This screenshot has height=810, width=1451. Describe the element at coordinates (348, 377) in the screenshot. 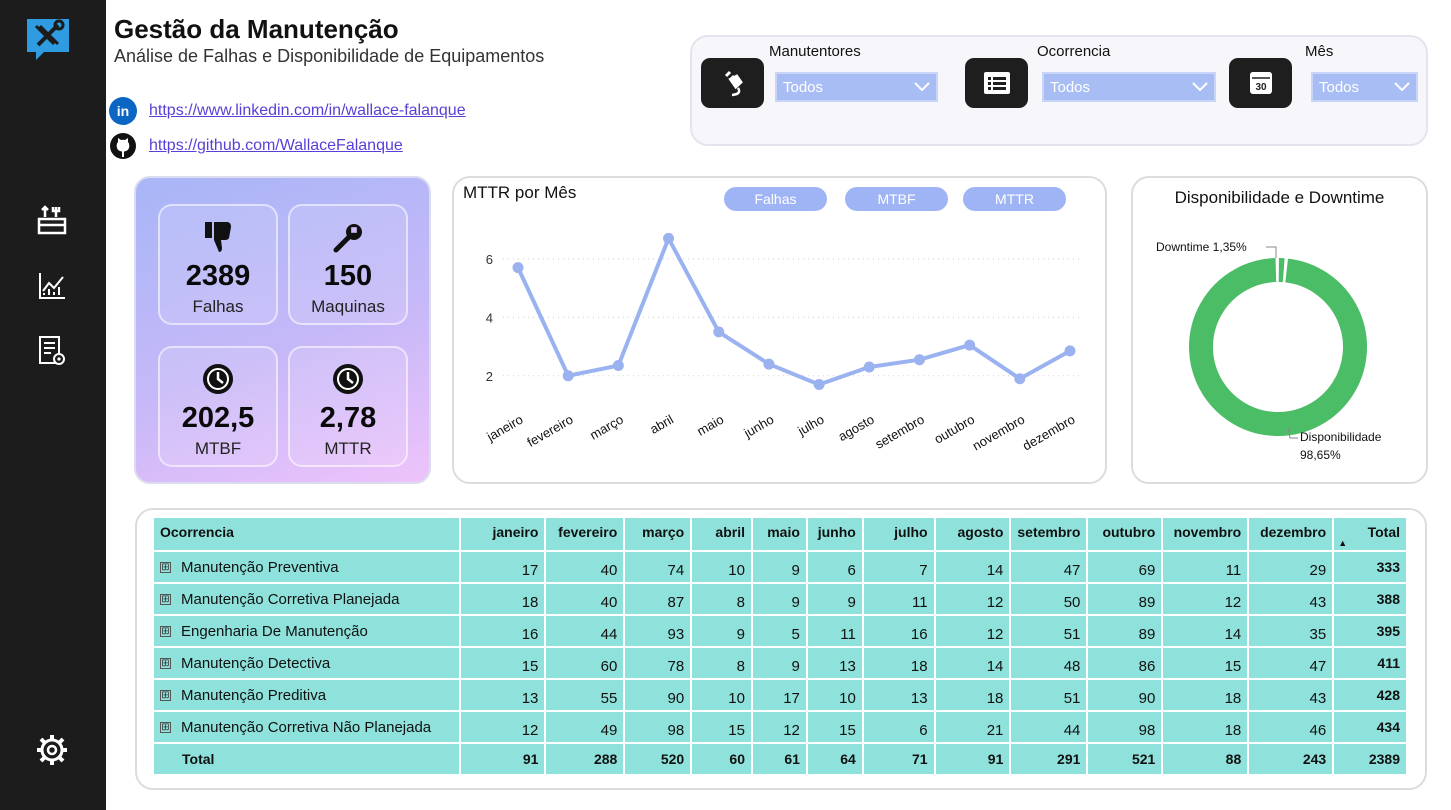

I see `clock-icon` at that location.